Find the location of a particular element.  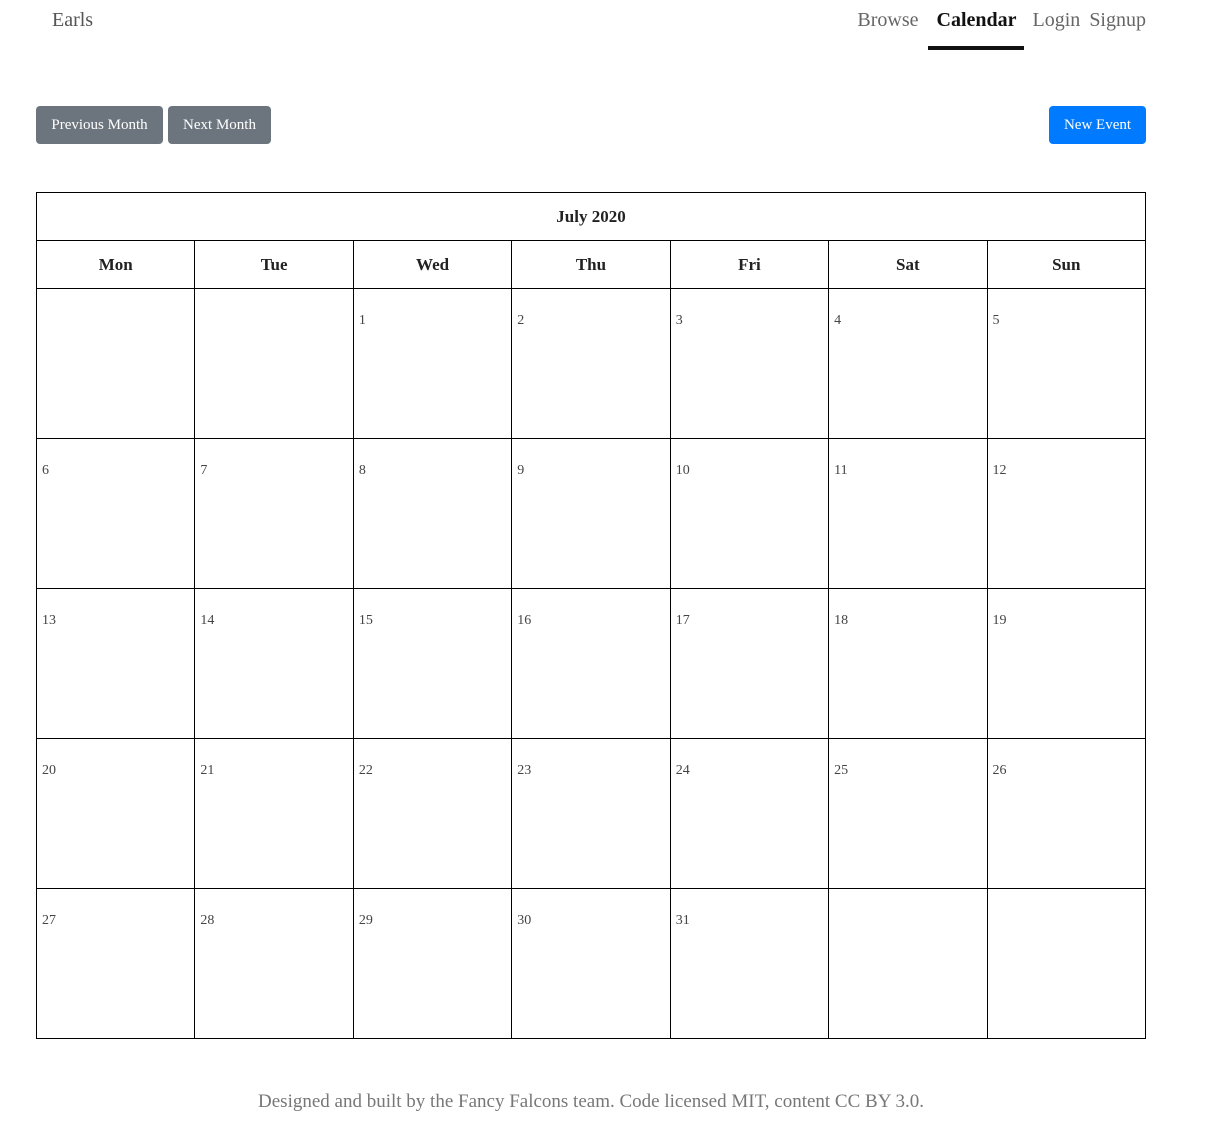

day-cell: 31 is located at coordinates (749, 963).